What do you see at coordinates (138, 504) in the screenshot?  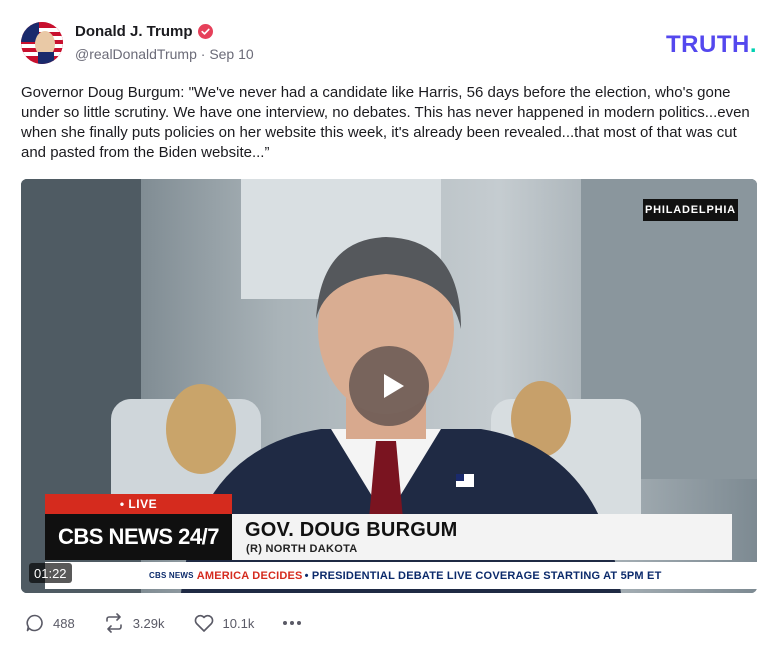 I see `live-tag: • LIVE` at bounding box center [138, 504].